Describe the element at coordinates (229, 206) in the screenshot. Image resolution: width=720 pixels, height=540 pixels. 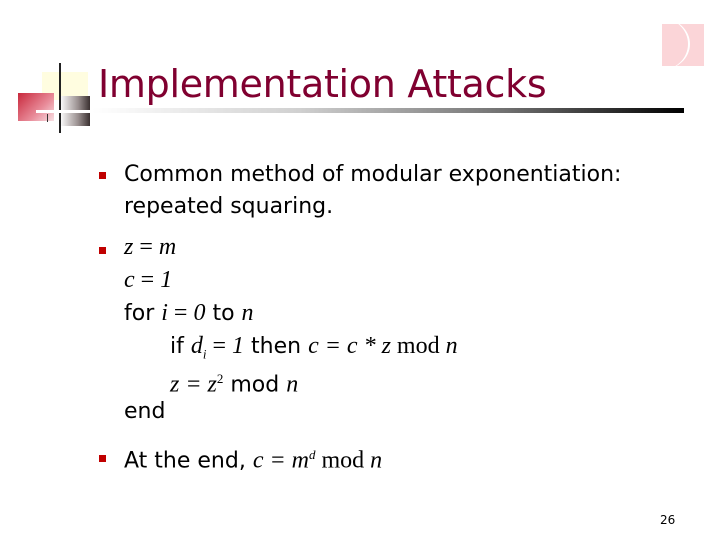
I see `bullet-1-line-2: repeated squaring.` at that location.